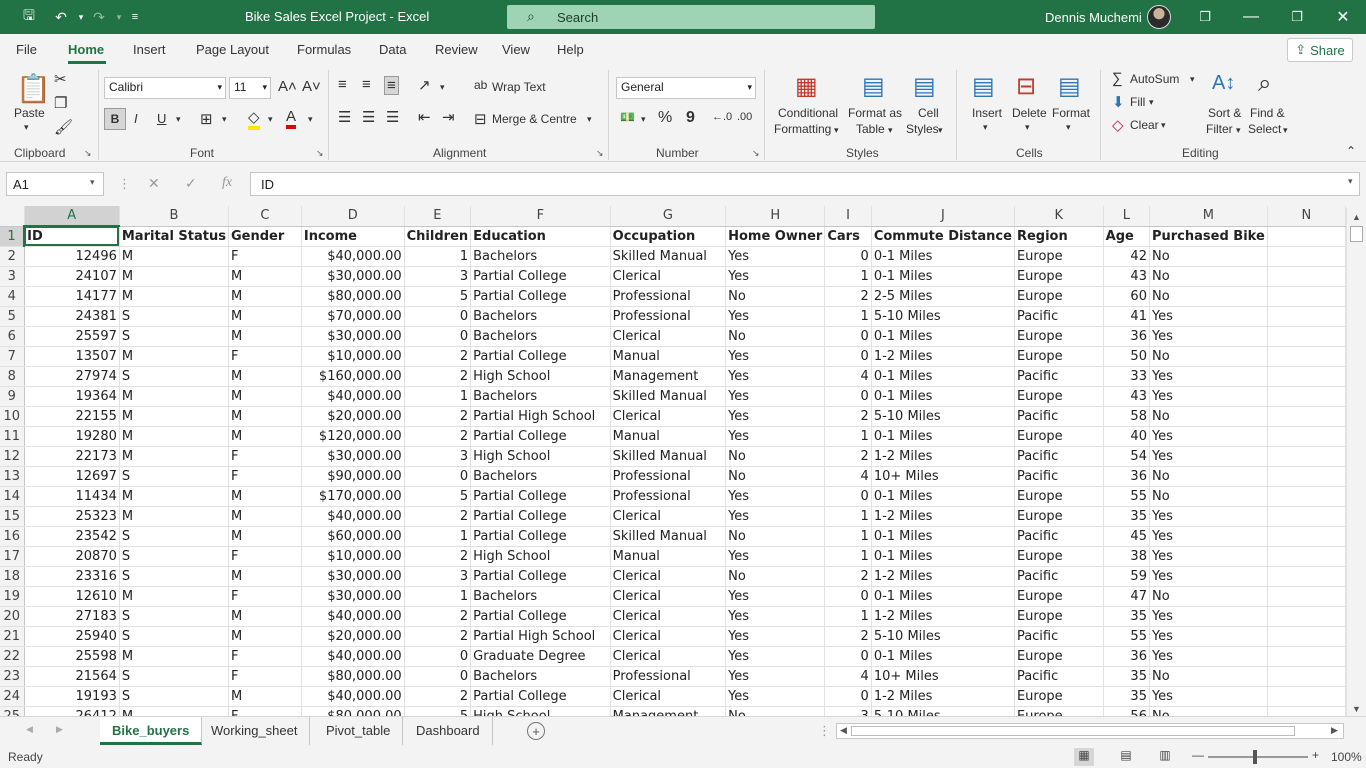  Describe the element at coordinates (61, 17) in the screenshot. I see `undo-icon: ↶` at that location.